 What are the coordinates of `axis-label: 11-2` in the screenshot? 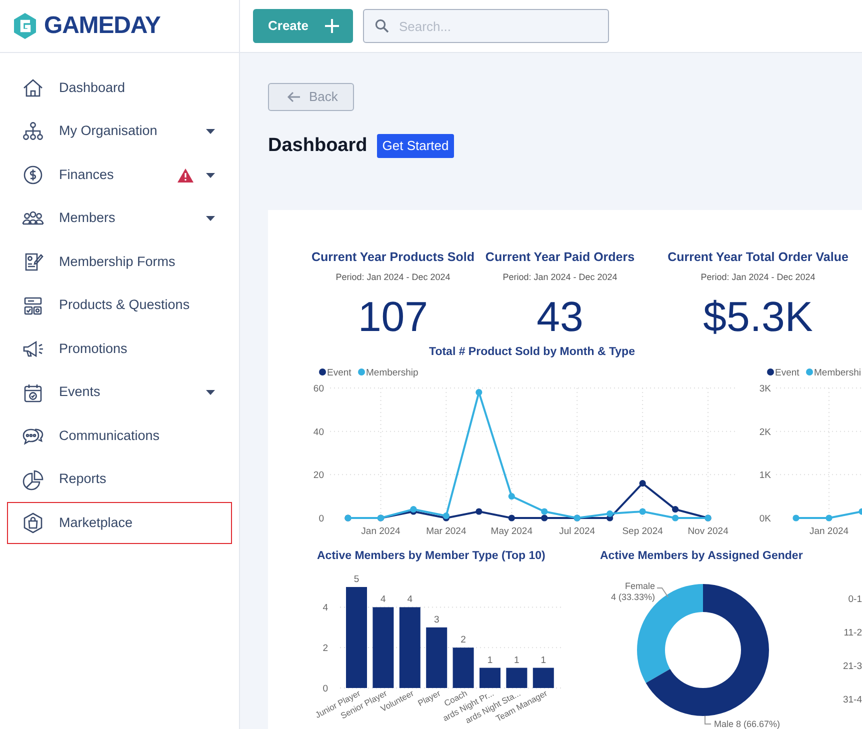 It's located at (853, 633).